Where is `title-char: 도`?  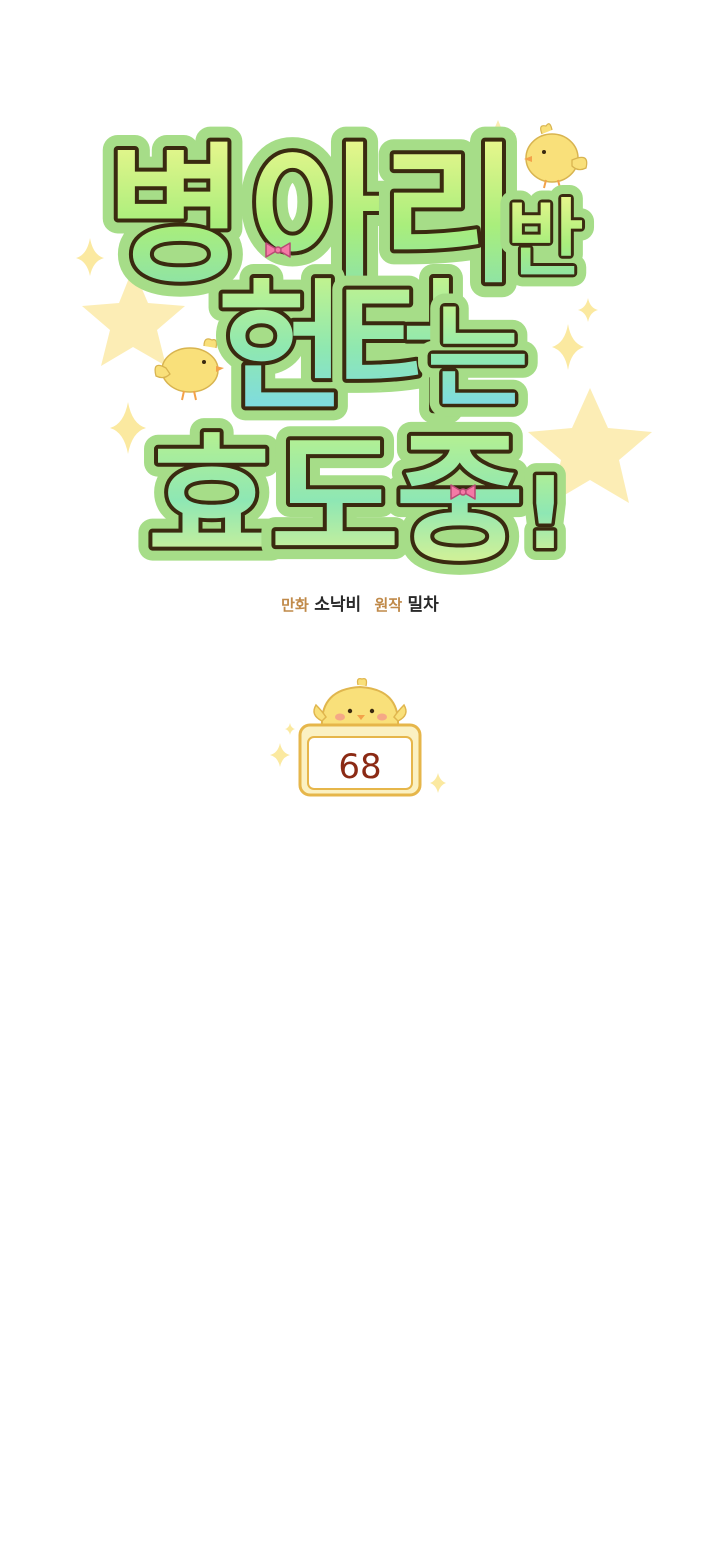
title-char: 도 is located at coordinates (335, 500).